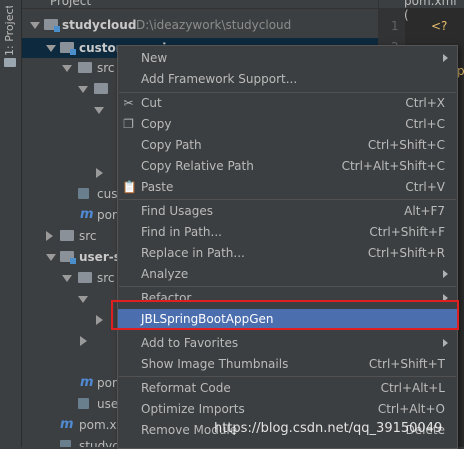  I want to click on project-panel-title: Project, so click(70, 4).